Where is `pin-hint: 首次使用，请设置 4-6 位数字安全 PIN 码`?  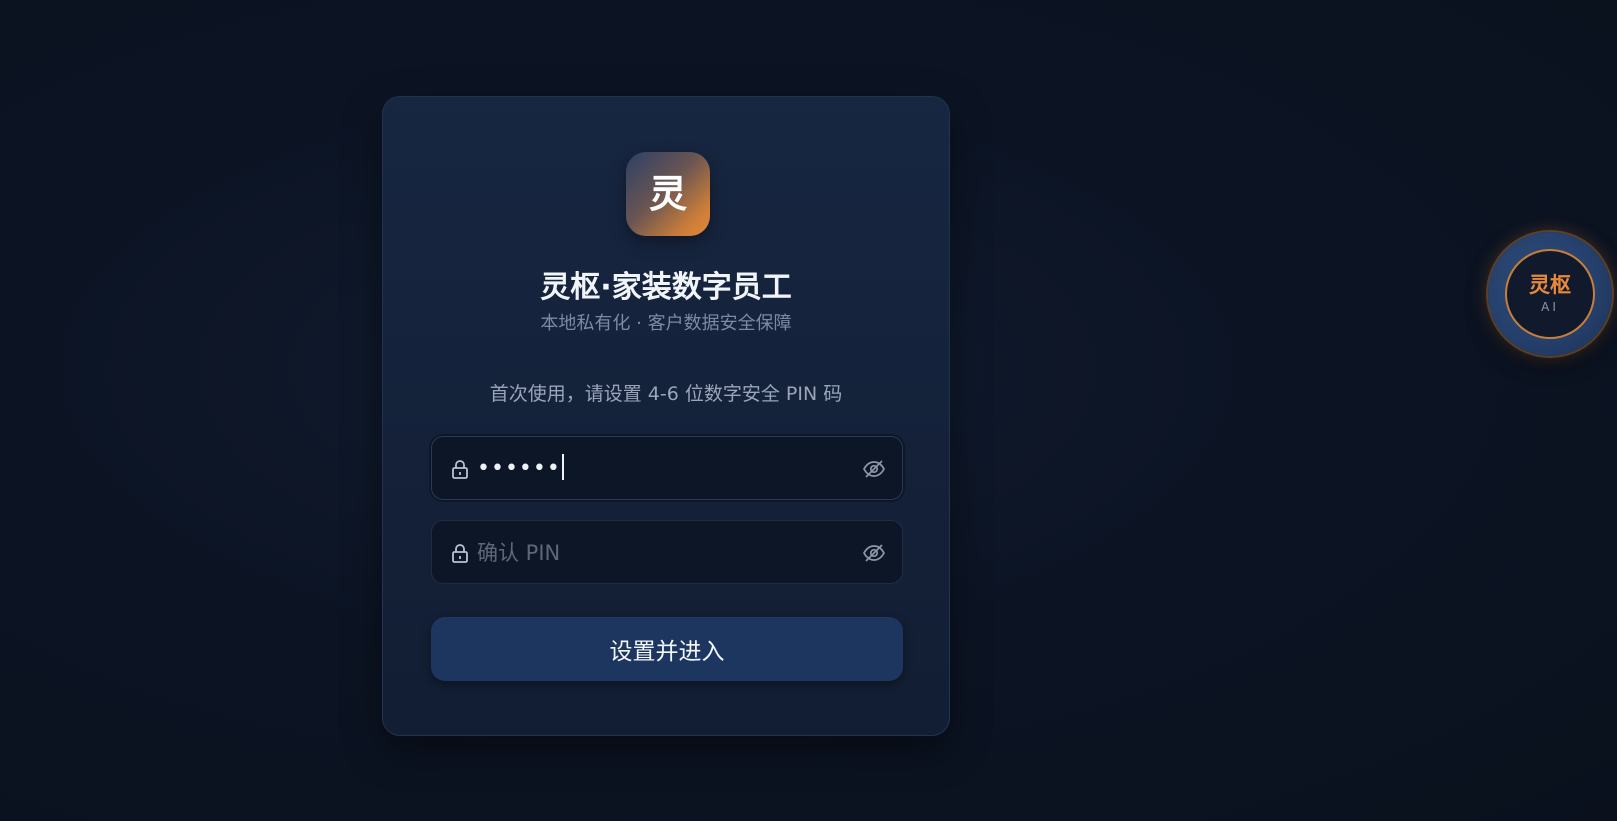 pin-hint: 首次使用，请设置 4-6 位数字安全 PIN 码 is located at coordinates (666, 394).